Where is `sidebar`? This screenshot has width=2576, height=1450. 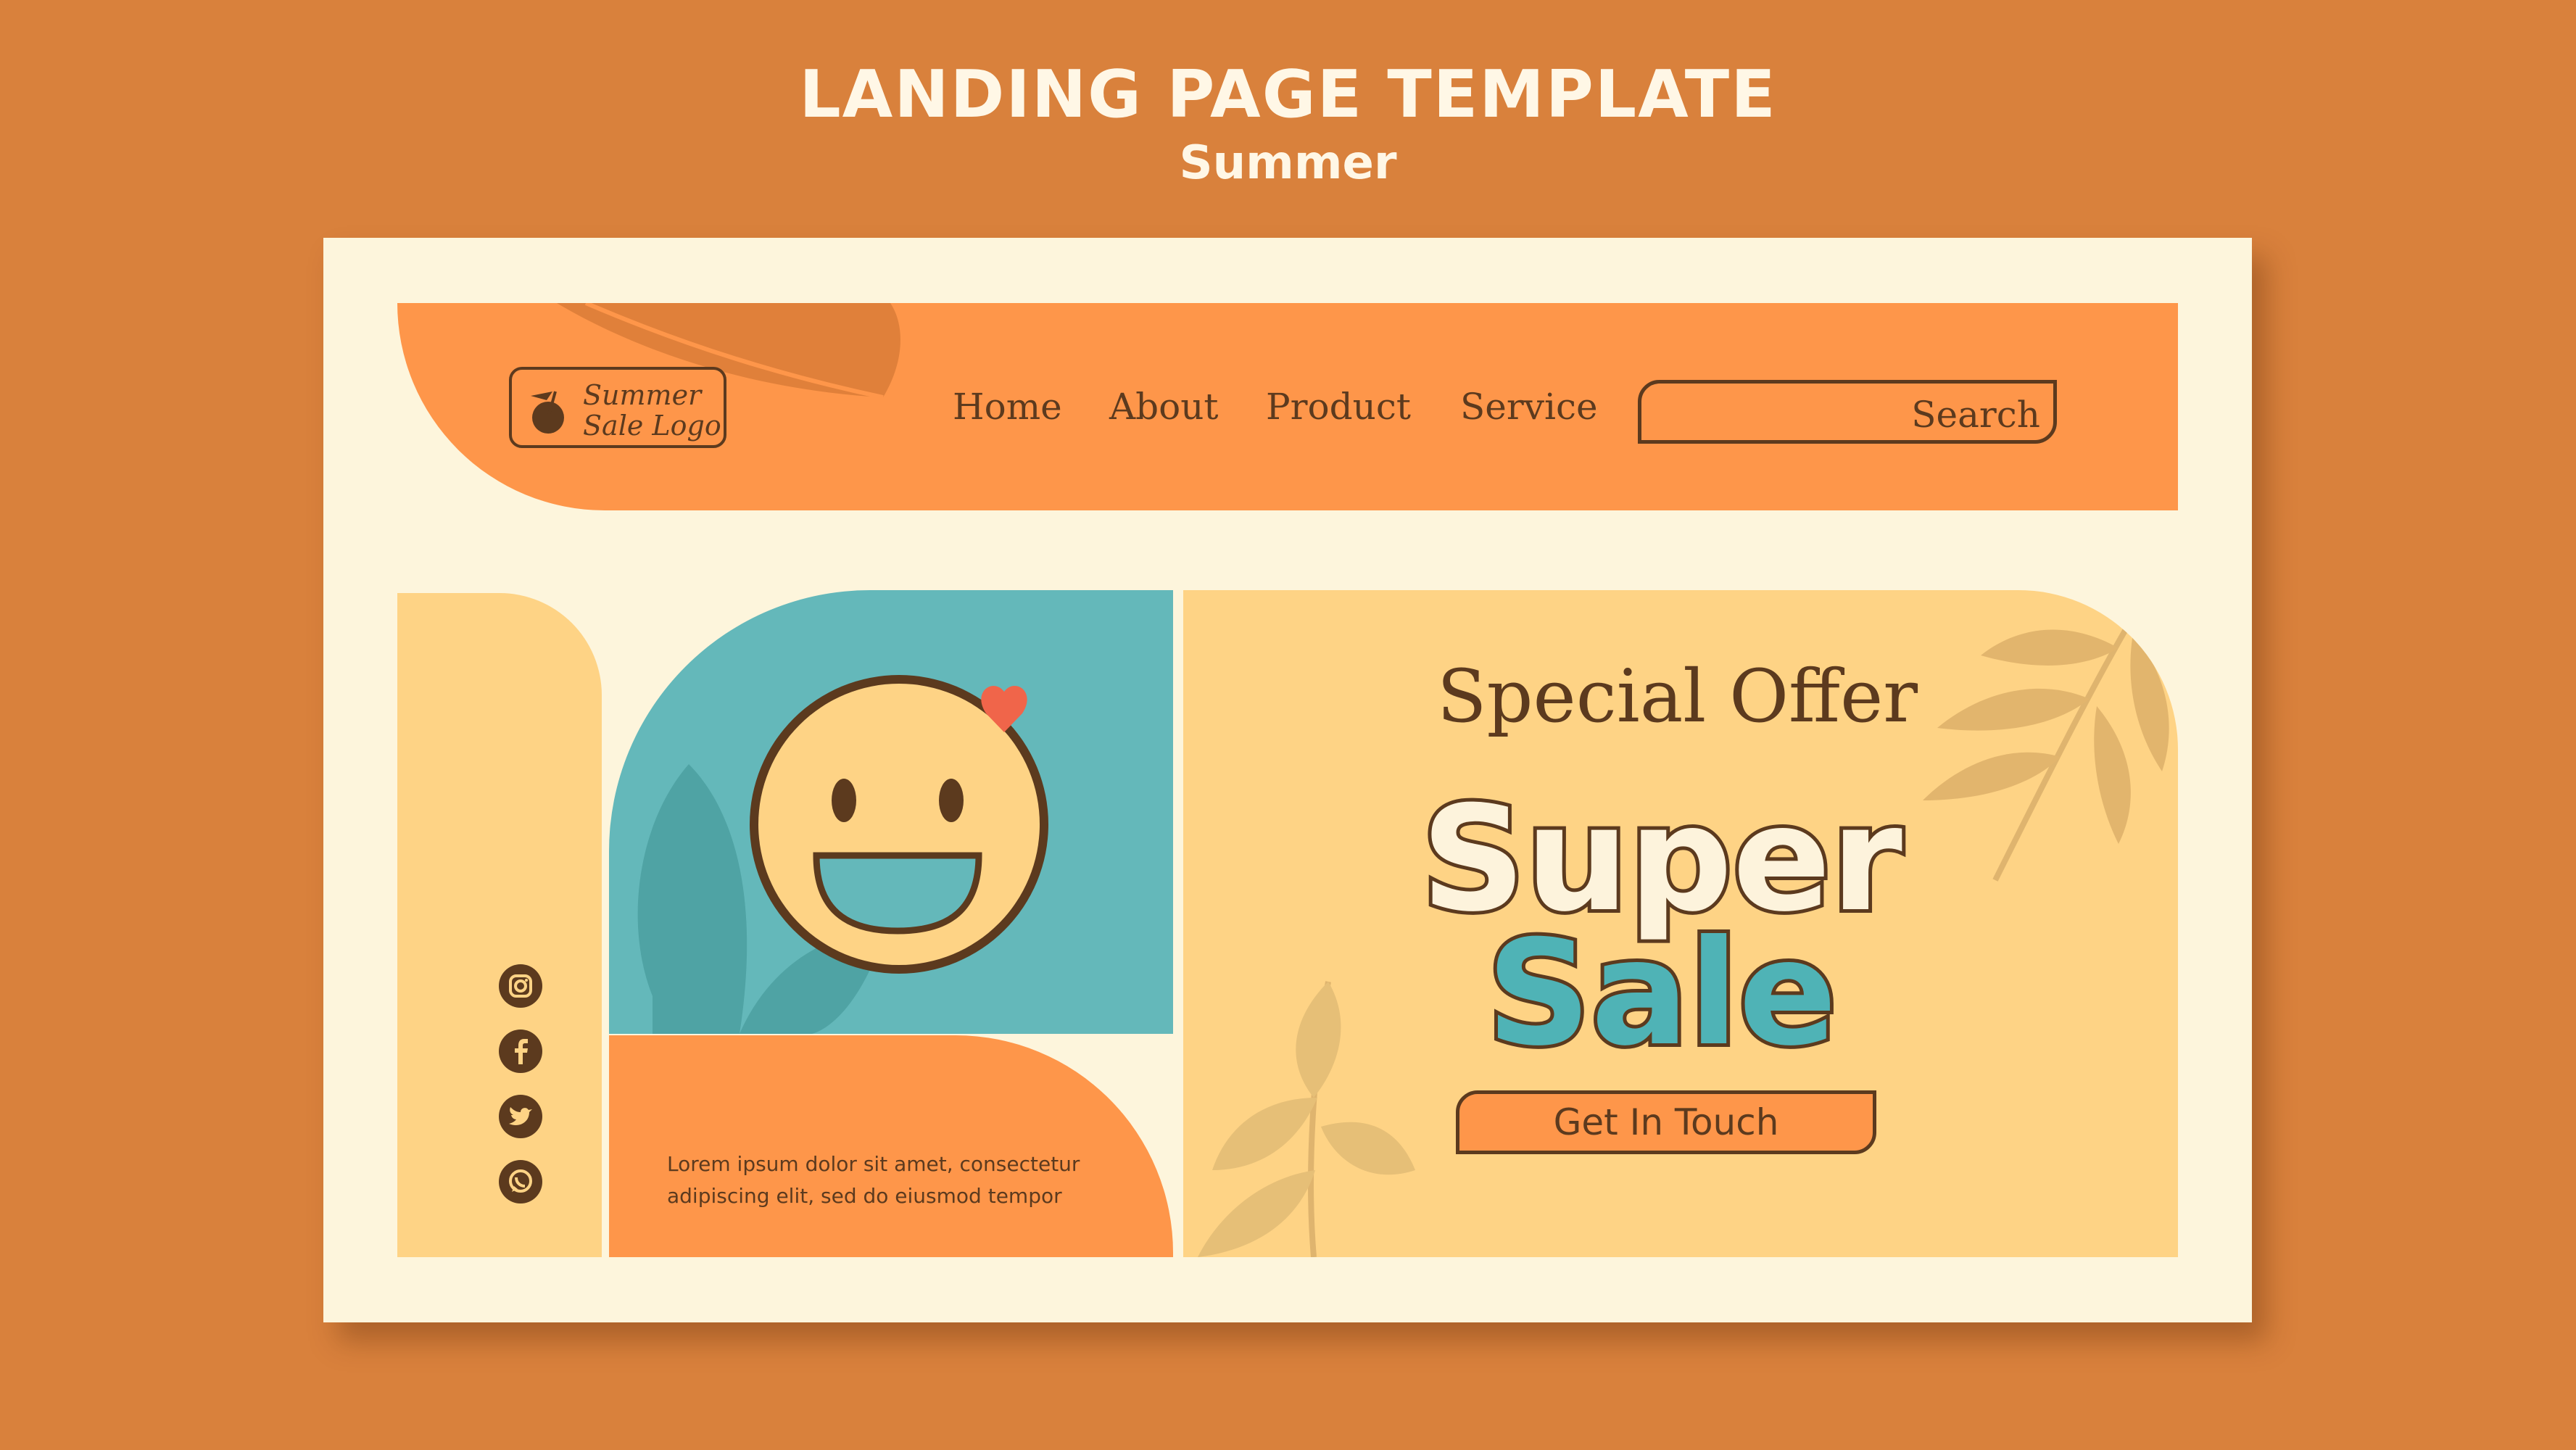
sidebar is located at coordinates (499, 925).